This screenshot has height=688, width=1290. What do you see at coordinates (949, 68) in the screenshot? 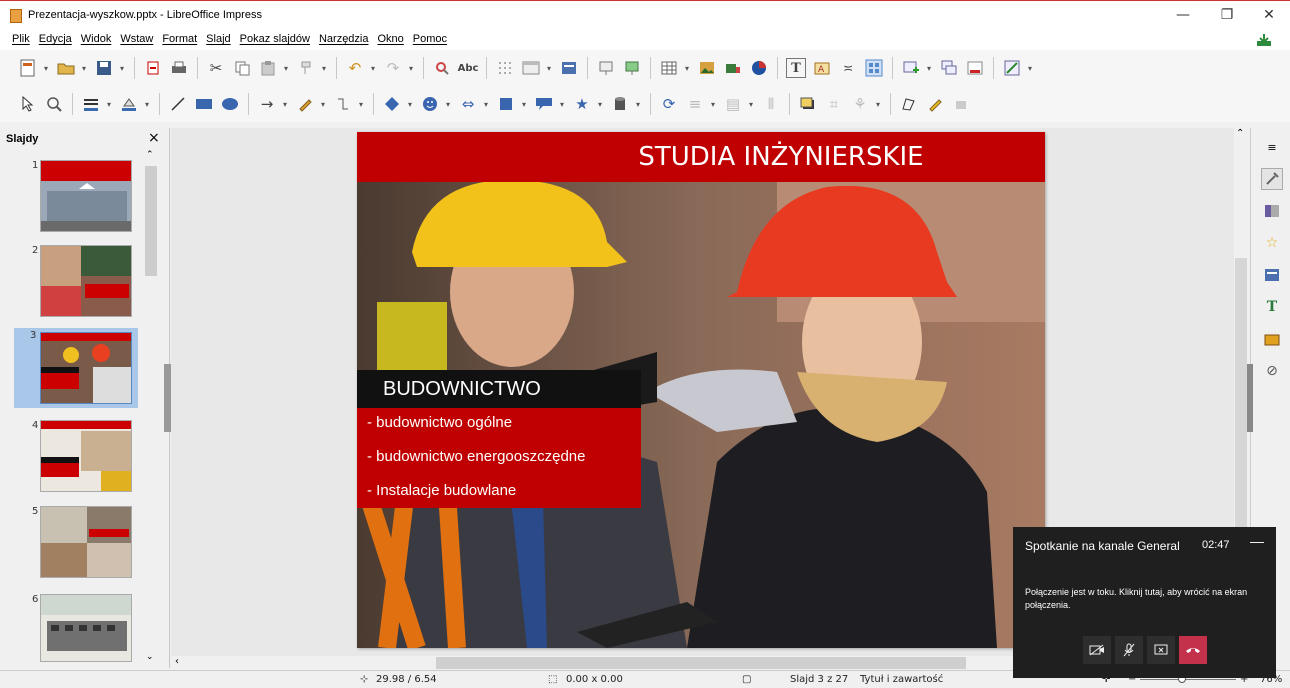
I see `duplicate-slide-icon` at bounding box center [949, 68].